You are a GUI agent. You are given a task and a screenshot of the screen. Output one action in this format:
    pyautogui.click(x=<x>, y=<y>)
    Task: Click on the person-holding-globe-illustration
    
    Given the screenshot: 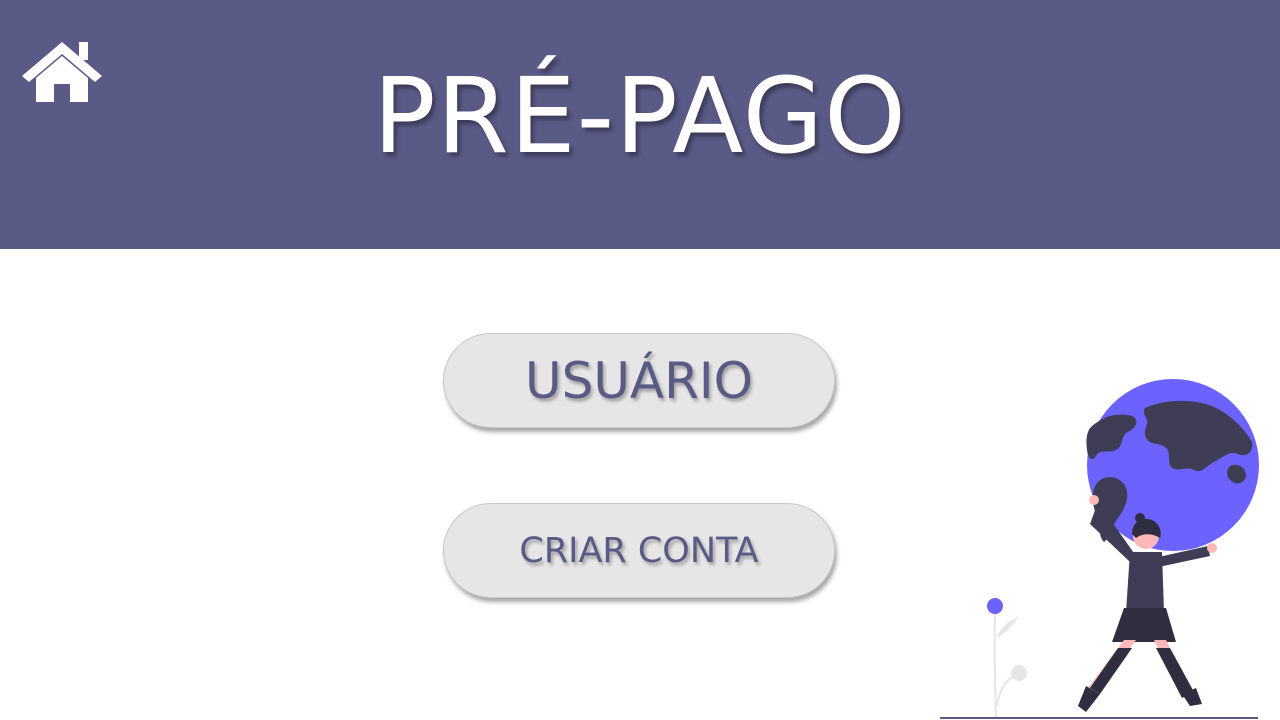 What is the action you would take?
    pyautogui.click(x=1105, y=548)
    